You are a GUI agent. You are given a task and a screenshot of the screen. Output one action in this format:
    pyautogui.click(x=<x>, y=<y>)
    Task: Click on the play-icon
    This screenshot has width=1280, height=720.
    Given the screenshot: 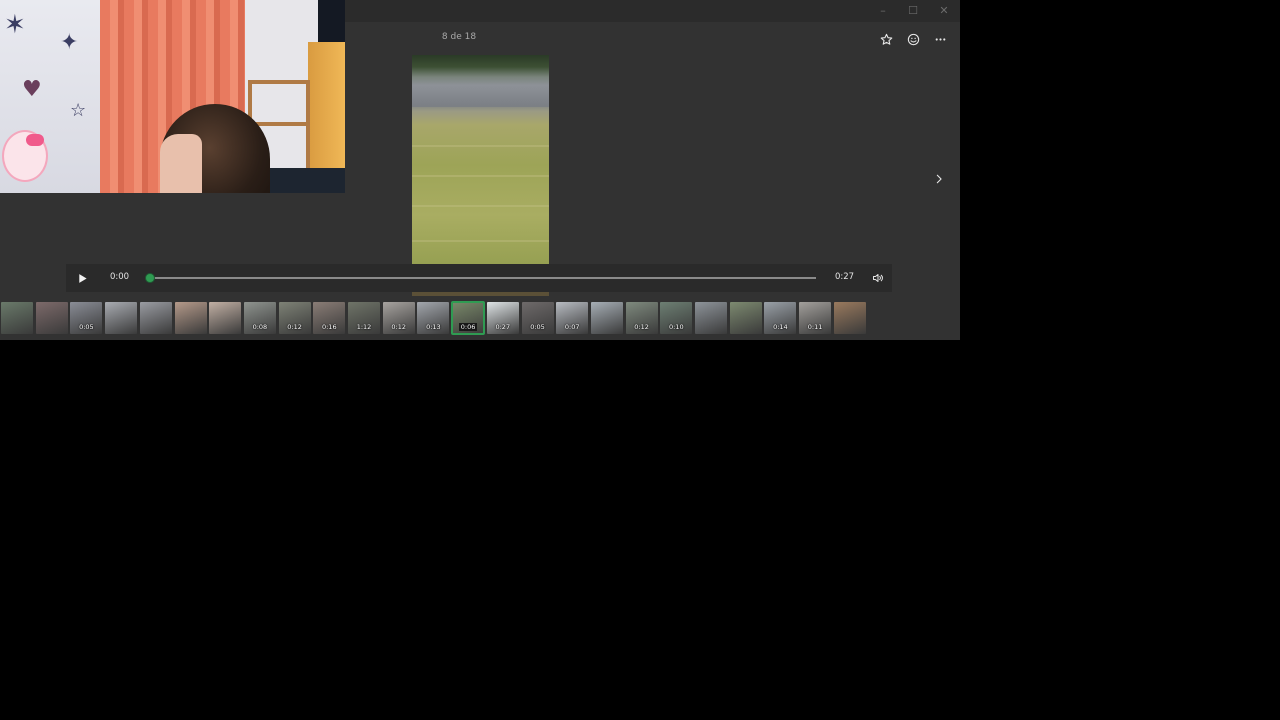 What is the action you would take?
    pyautogui.click(x=82, y=278)
    